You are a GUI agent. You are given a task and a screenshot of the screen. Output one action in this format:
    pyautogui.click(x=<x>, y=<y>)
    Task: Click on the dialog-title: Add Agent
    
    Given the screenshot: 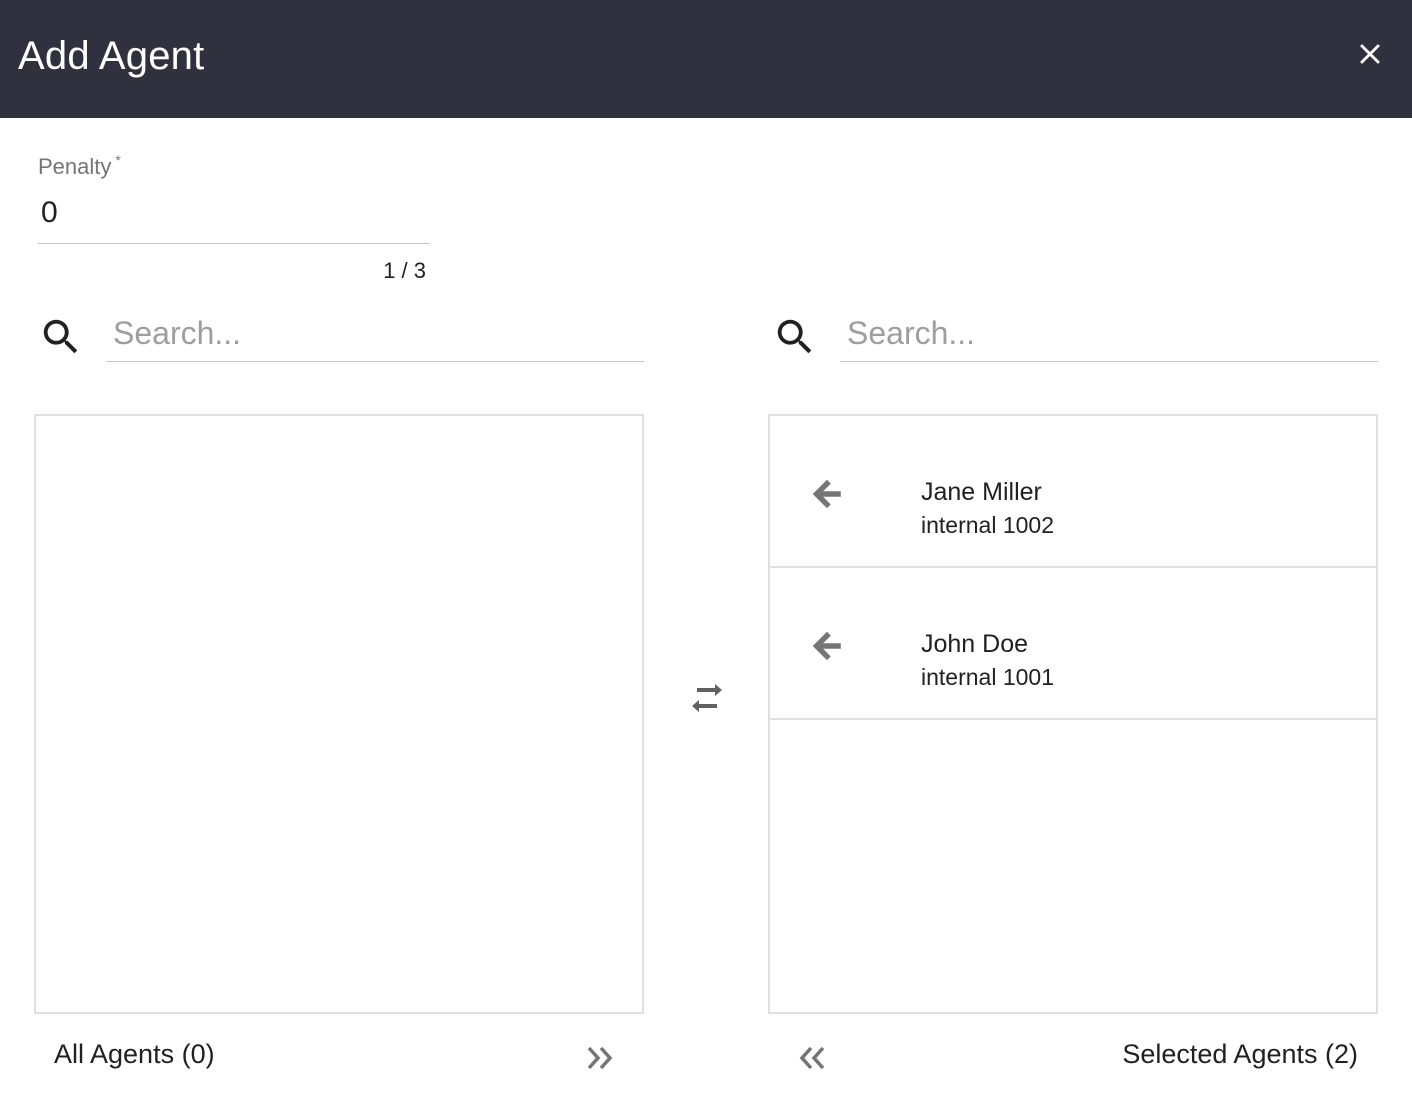 What is the action you would take?
    pyautogui.click(x=111, y=56)
    